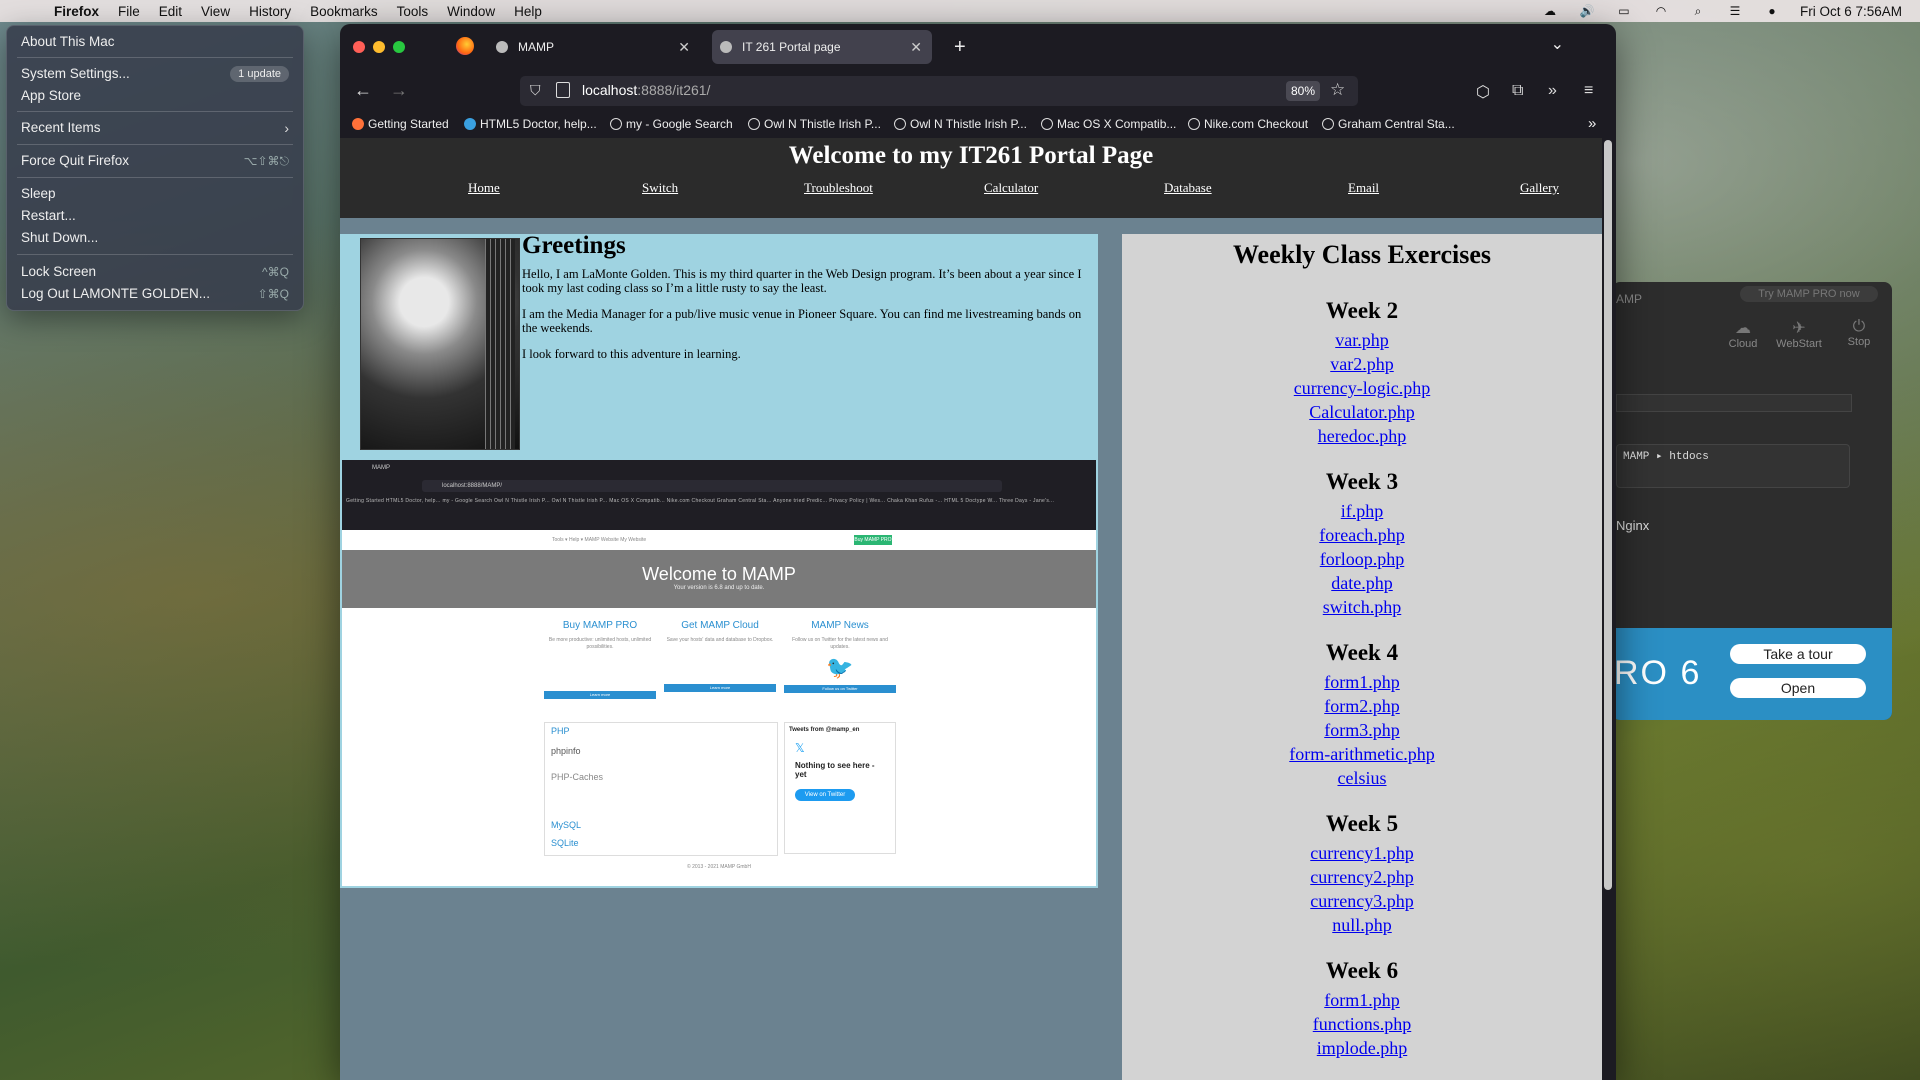 The height and width of the screenshot is (1080, 1920). What do you see at coordinates (155, 42) in the screenshot?
I see `about-this-mac-item: About This Mac` at bounding box center [155, 42].